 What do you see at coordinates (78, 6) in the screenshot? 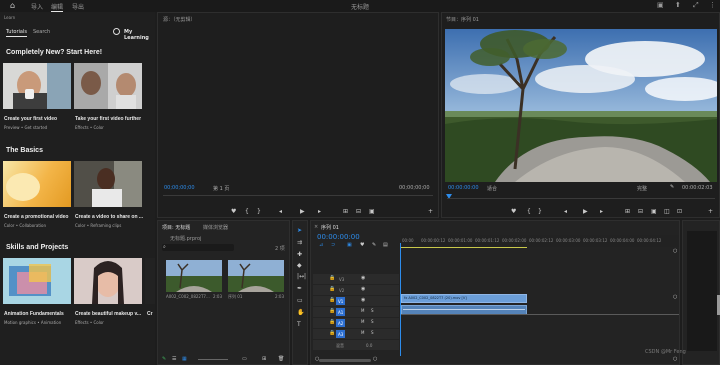
I see `tab-export: 导出` at bounding box center [78, 6].